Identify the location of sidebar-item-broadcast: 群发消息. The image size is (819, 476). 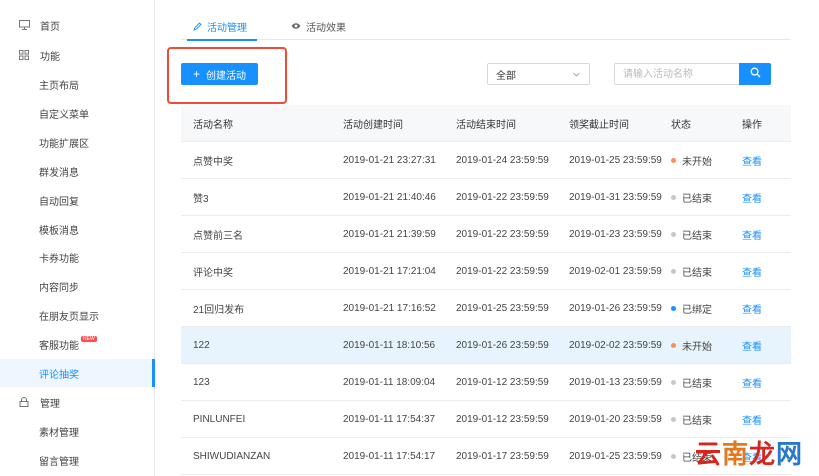
(77, 171).